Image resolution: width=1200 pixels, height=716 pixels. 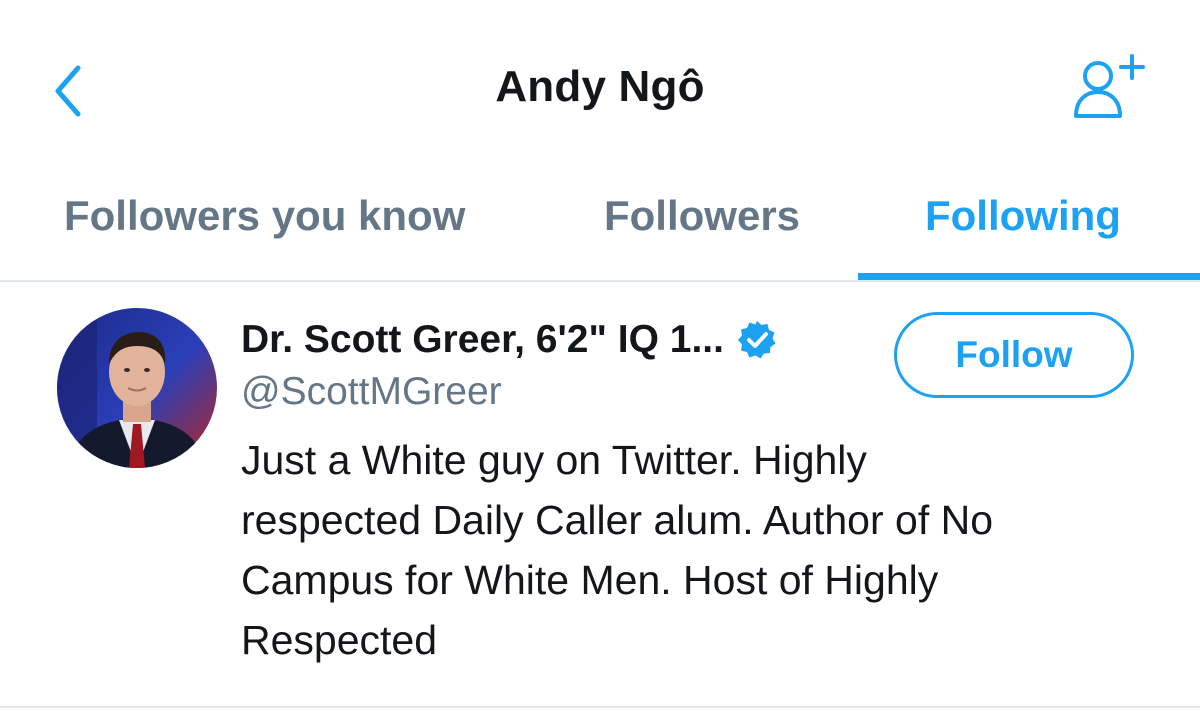 What do you see at coordinates (339, 640) in the screenshot?
I see `bio-line: Respected` at bounding box center [339, 640].